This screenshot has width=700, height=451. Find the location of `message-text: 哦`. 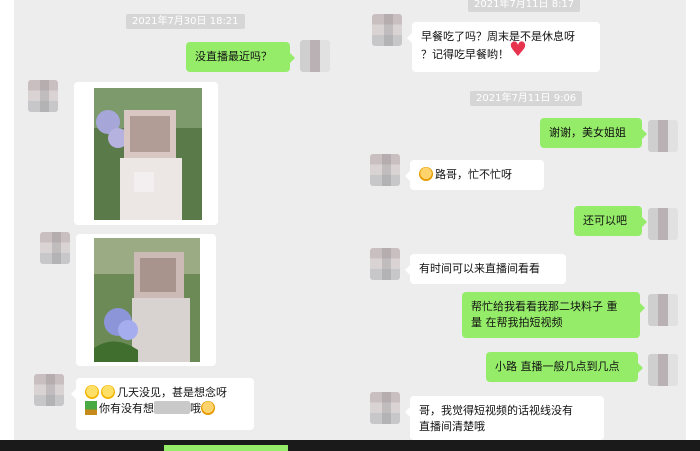

message-text: 哦 is located at coordinates (195, 408).